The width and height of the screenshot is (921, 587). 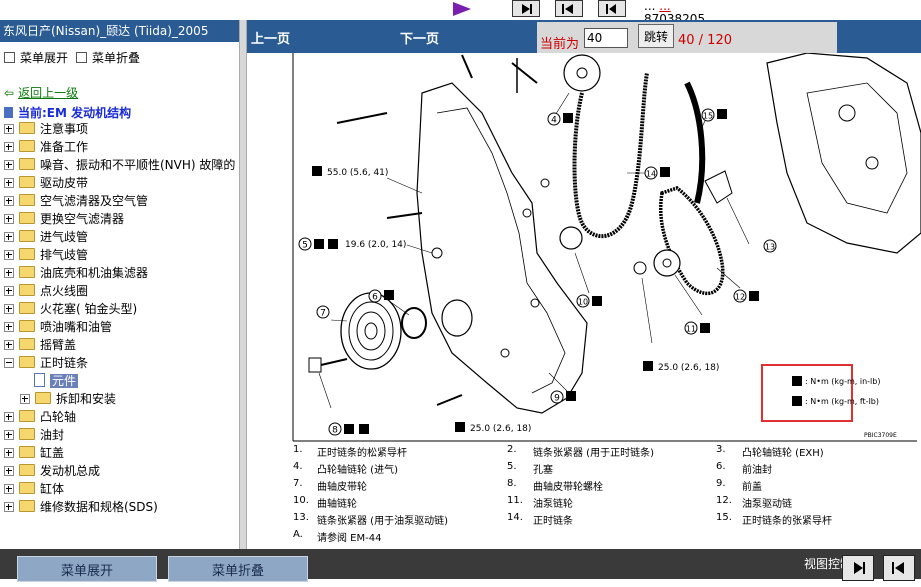 I want to click on svg-text: 10, so click(x=583, y=302).